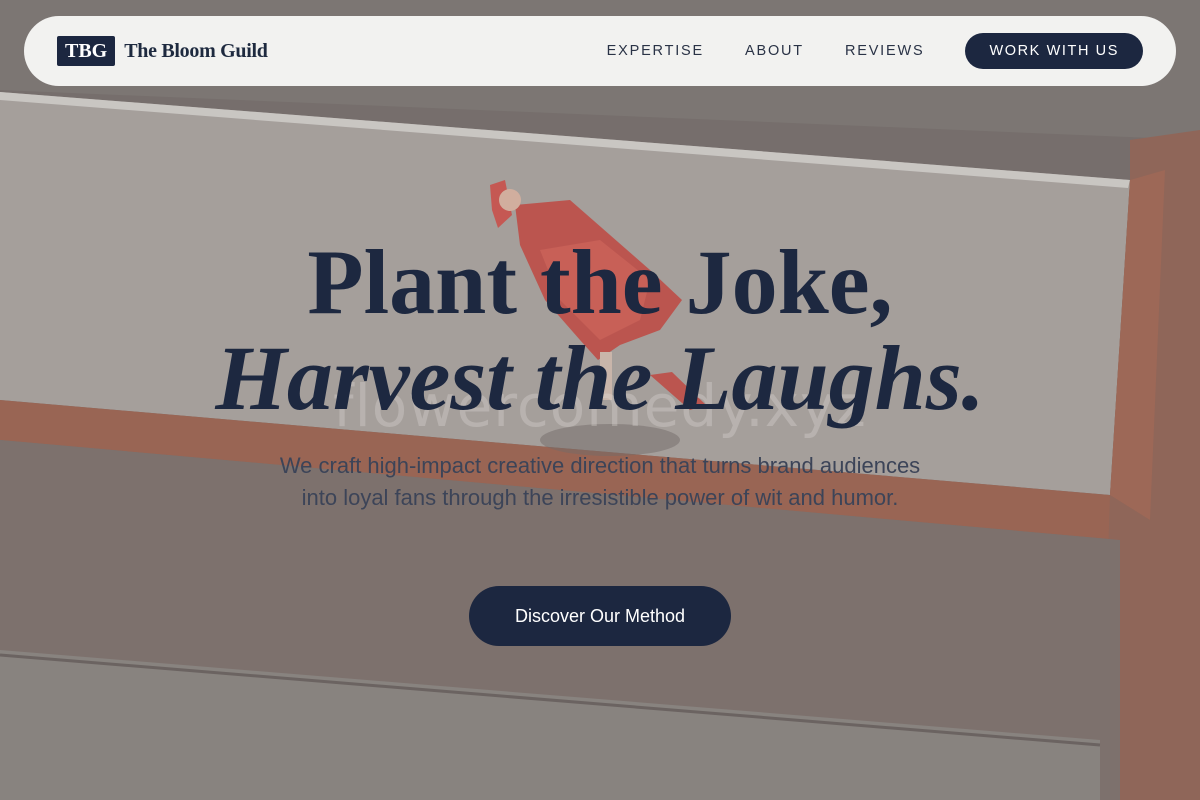 Image resolution: width=1200 pixels, height=800 pixels. What do you see at coordinates (86, 51) in the screenshot?
I see `brand-monogram: TBG` at bounding box center [86, 51].